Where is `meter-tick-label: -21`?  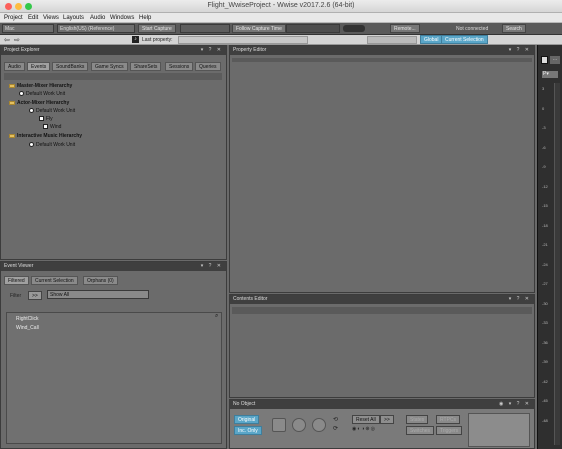
meter-tick-label: -21 is located at coordinates (545, 244).